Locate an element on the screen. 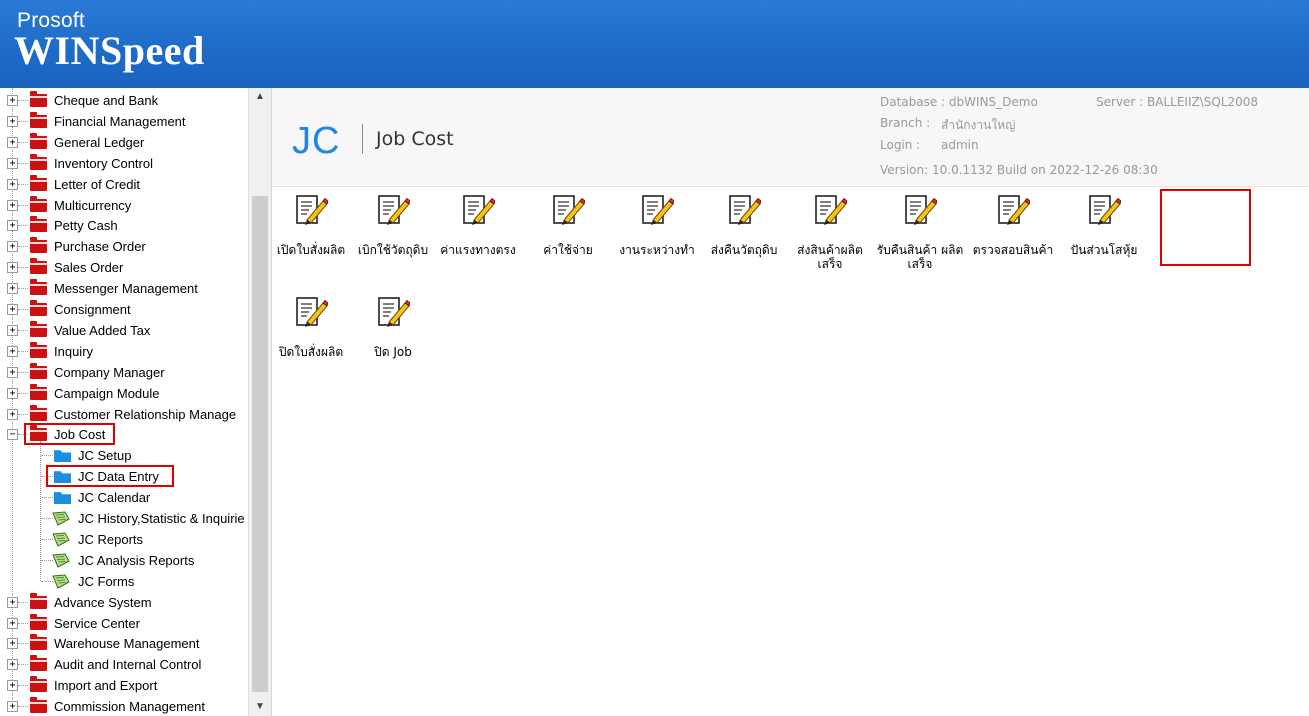  app-return-raw-material: ส่งคืนวัตถุดิบ is located at coordinates (744, 233).